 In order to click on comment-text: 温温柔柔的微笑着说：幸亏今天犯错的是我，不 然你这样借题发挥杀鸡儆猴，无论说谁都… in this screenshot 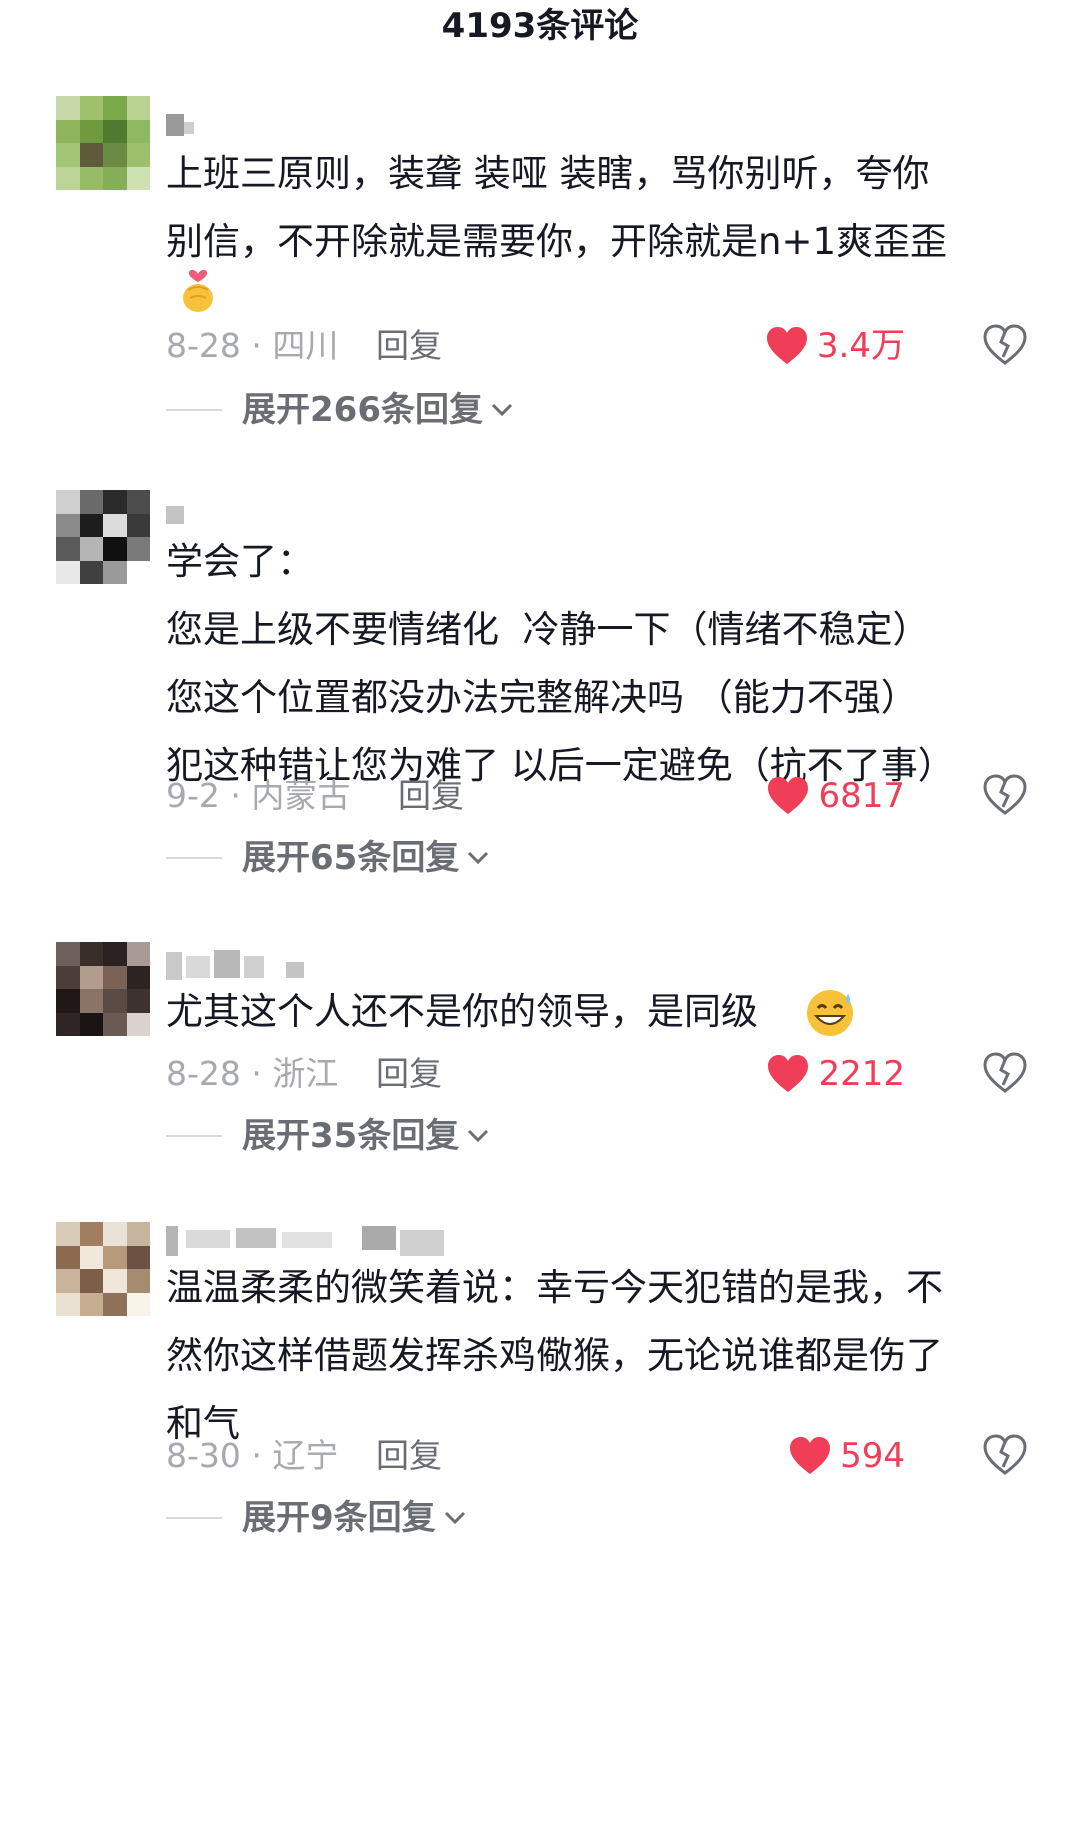, I will do `click(554, 1355)`.